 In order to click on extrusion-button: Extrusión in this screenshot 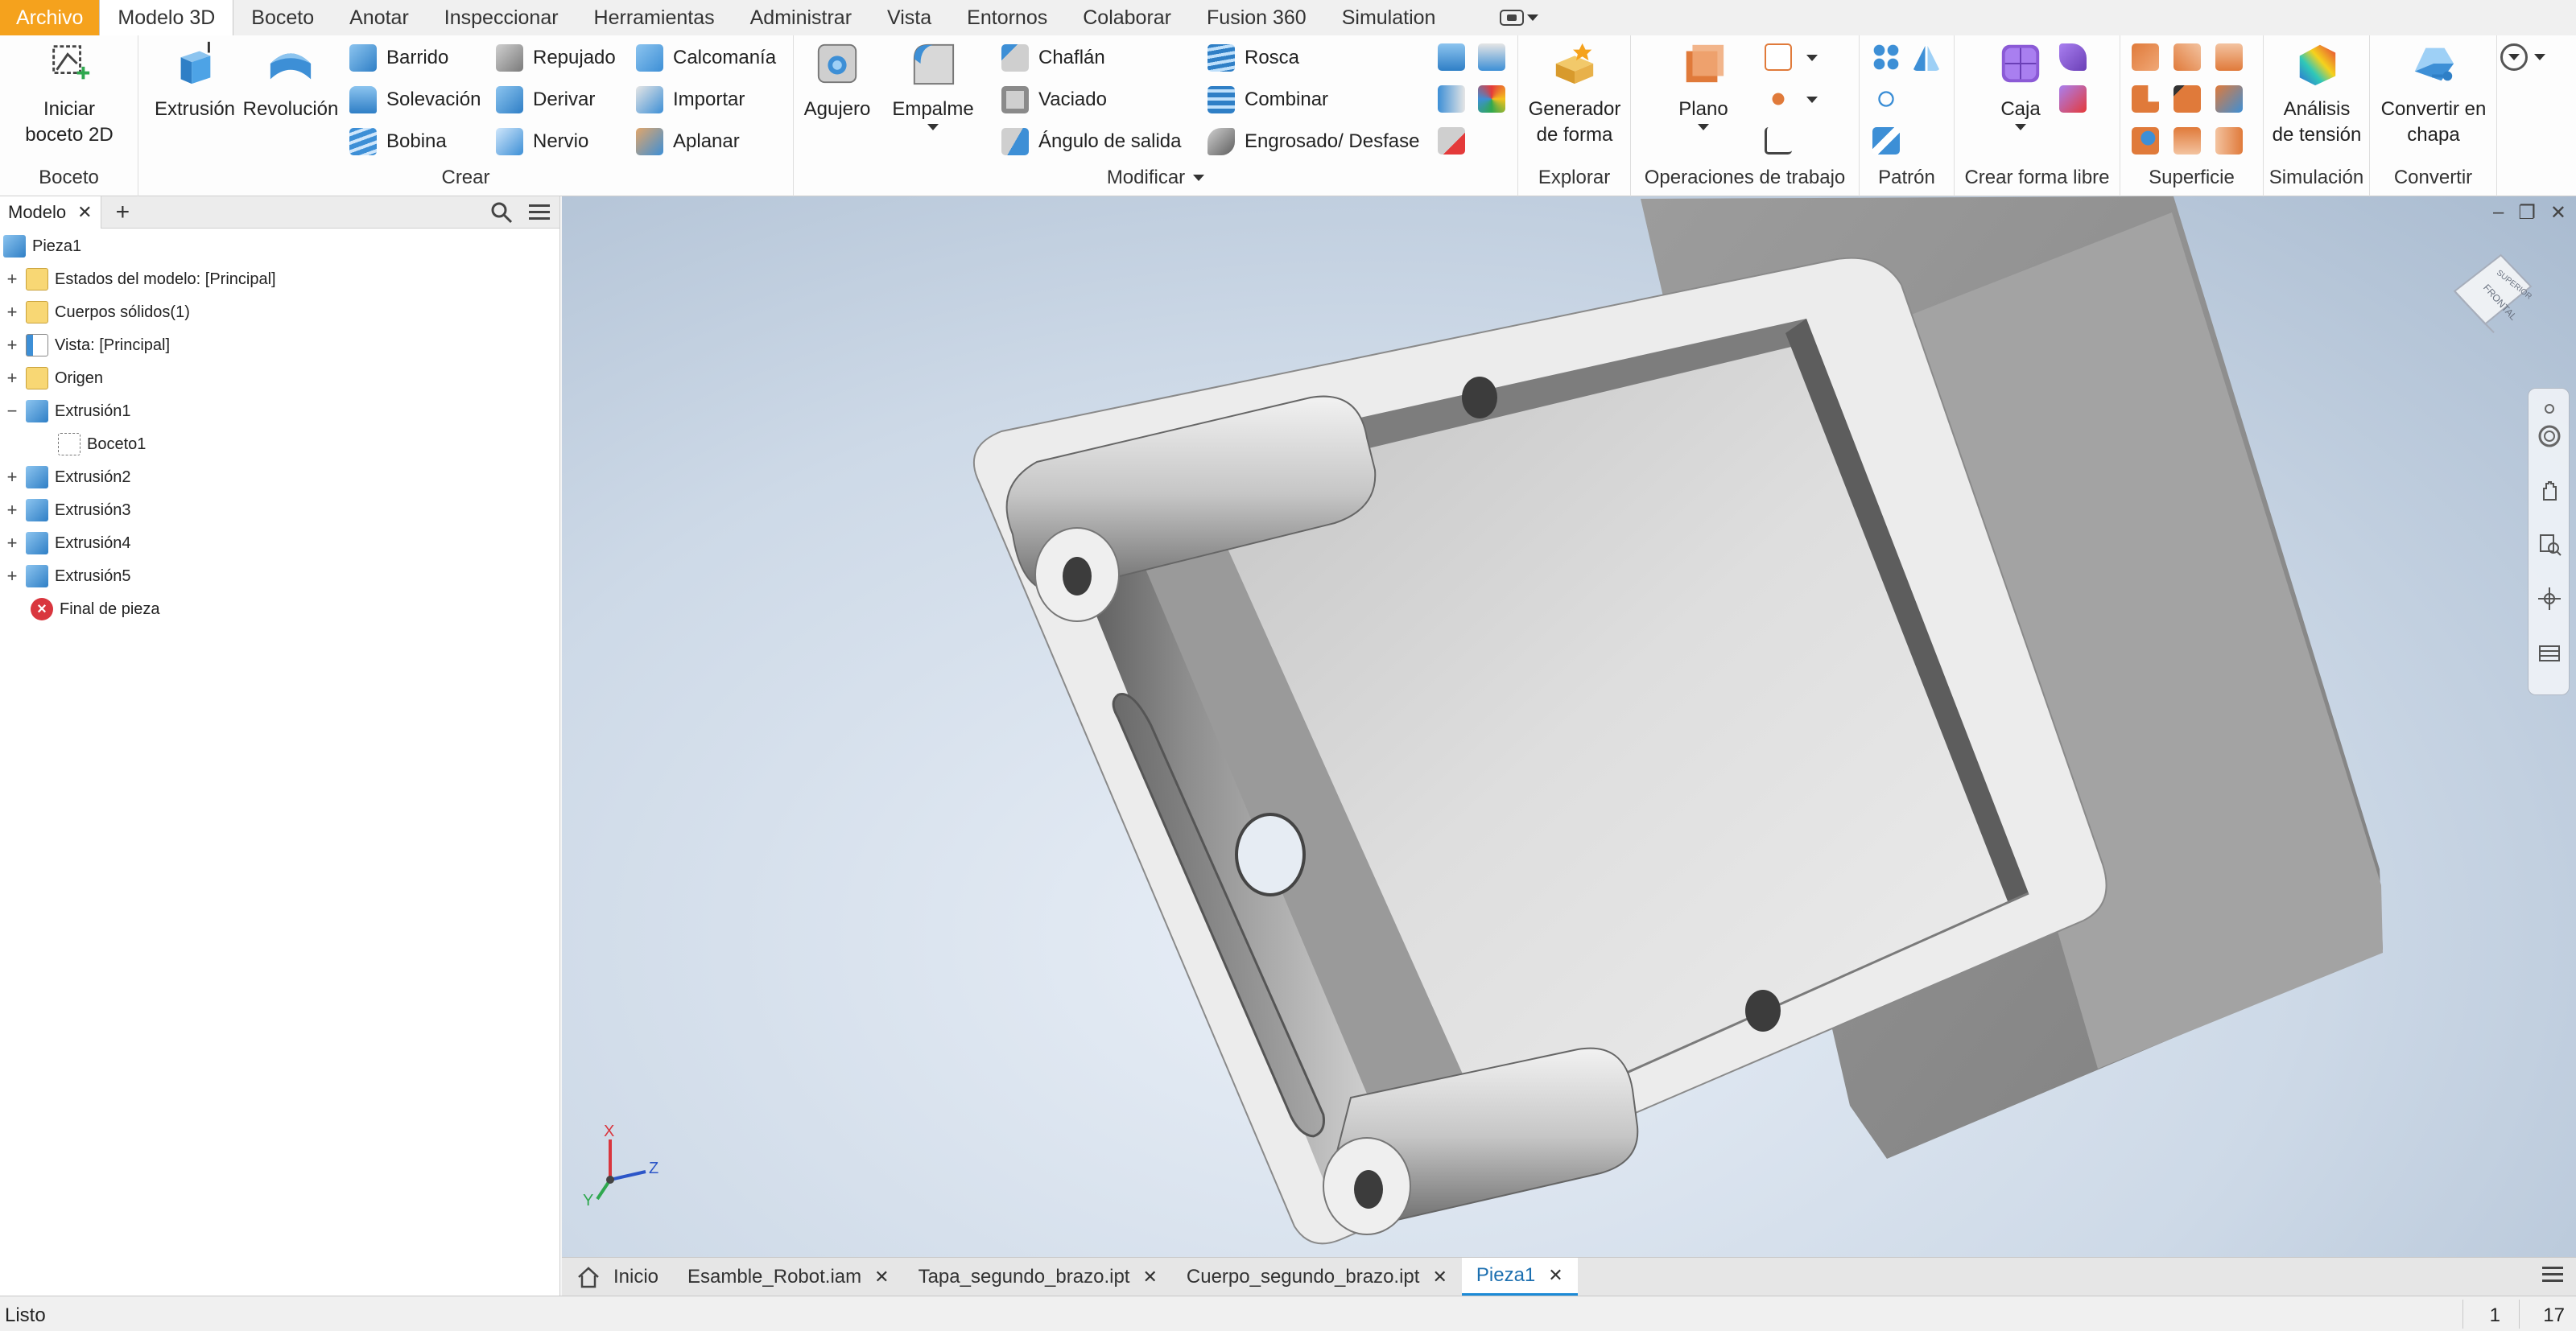, I will do `click(195, 81)`.